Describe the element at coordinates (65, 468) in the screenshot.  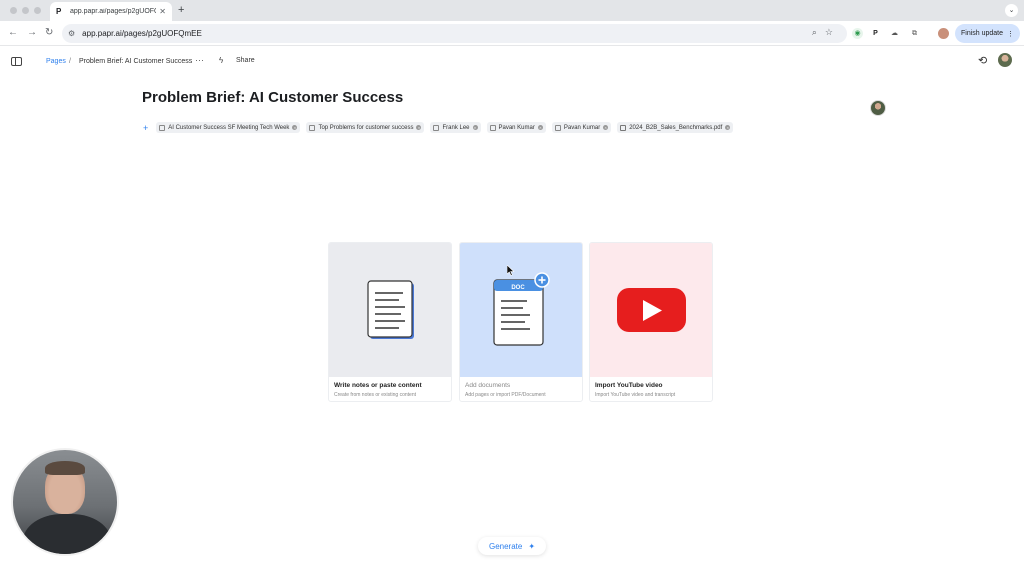
I see `presenter-hair` at that location.